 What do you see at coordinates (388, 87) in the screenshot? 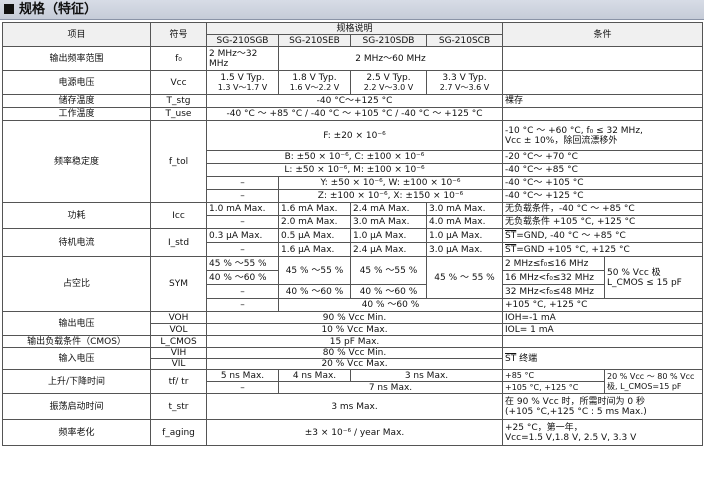
I see `voltage-range: 2.2 V～3.0 V` at bounding box center [388, 87].